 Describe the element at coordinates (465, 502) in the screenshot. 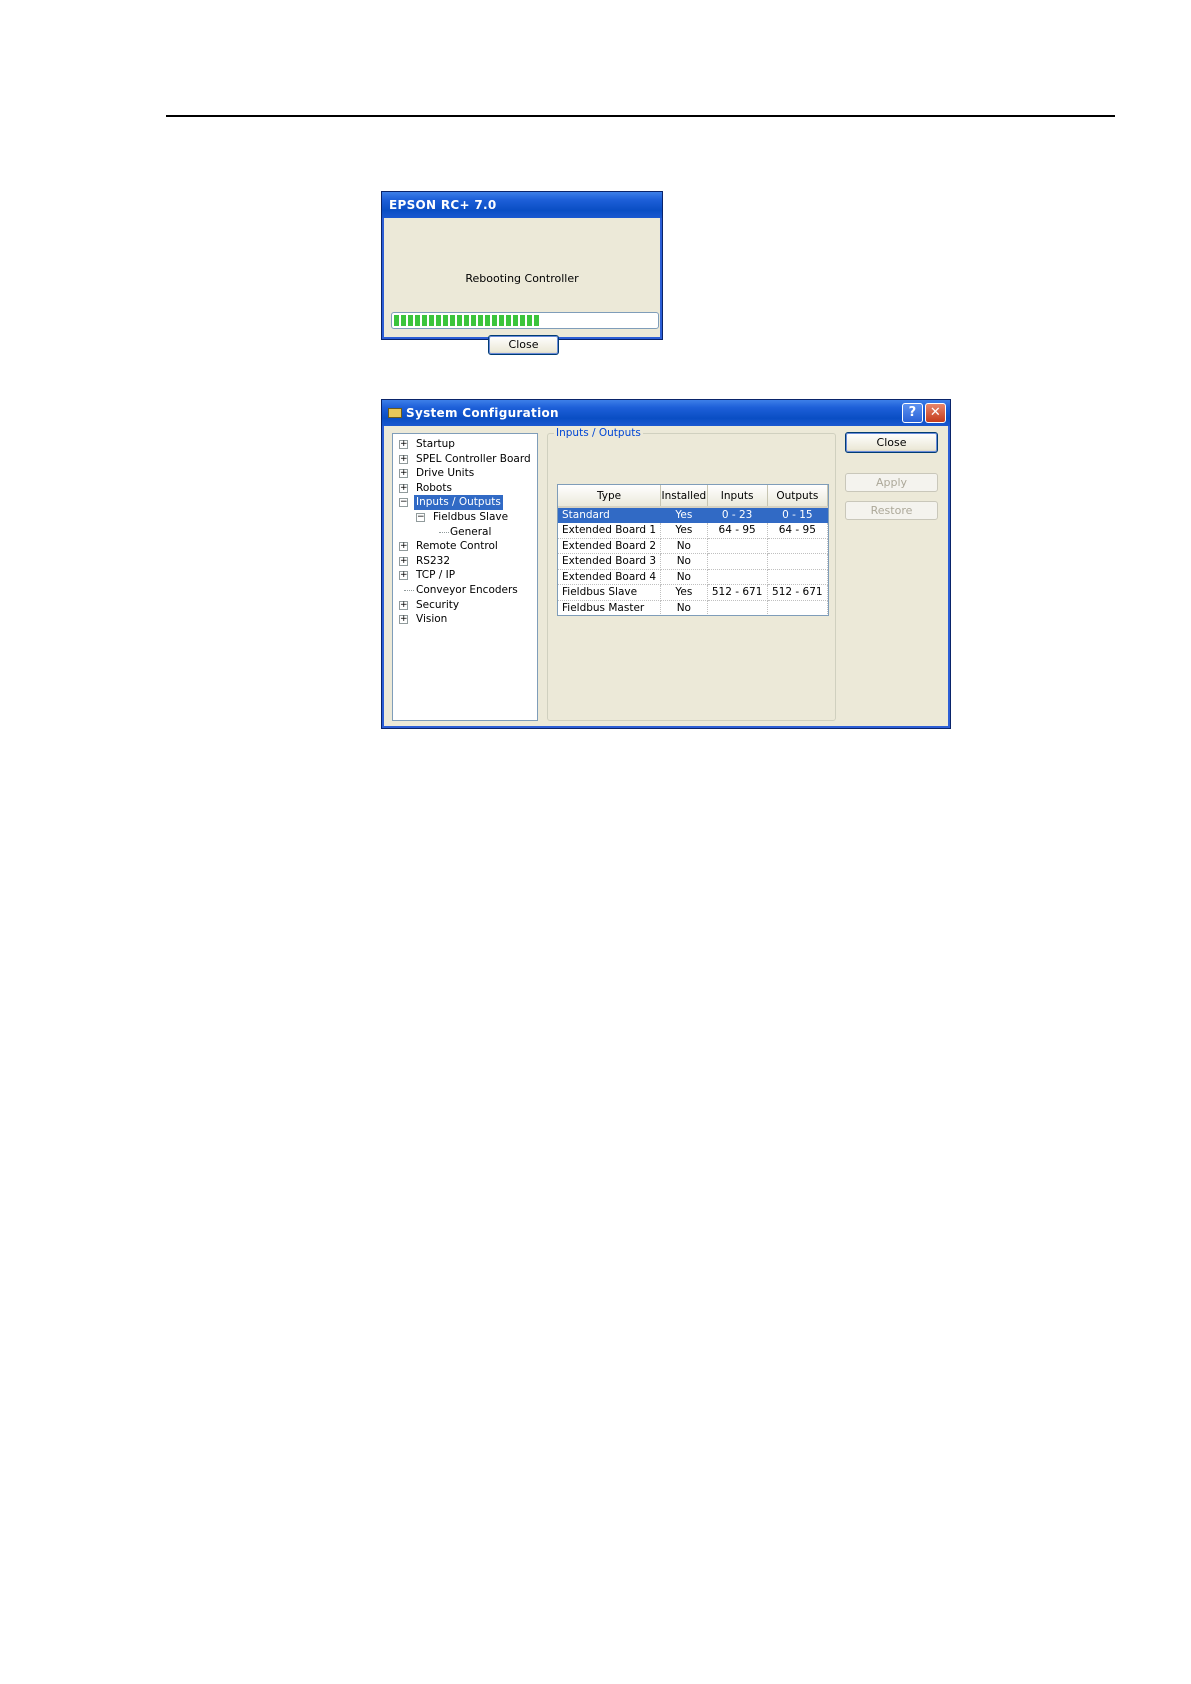

I see `tree-item-inputs-outputs: − Inputs / Outputs` at that location.